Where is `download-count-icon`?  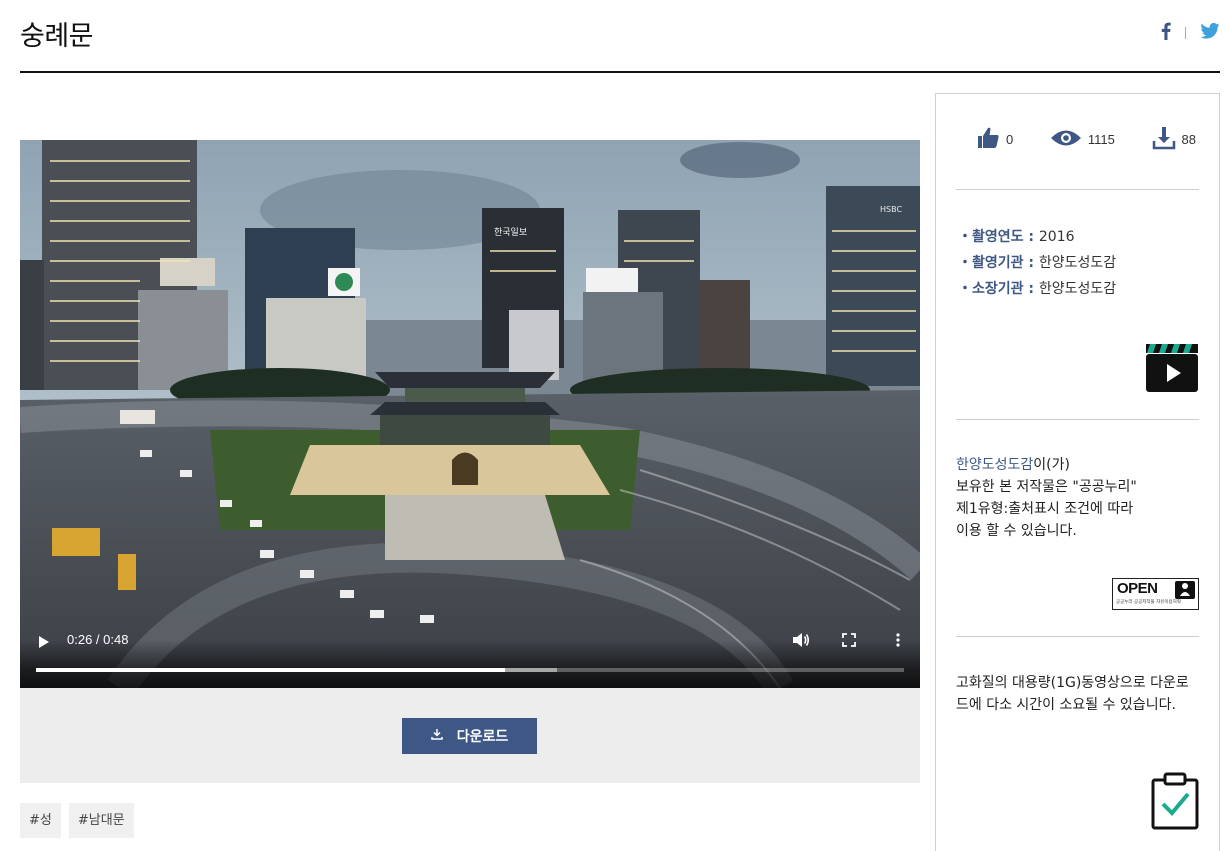 download-count-icon is located at coordinates (1164, 139).